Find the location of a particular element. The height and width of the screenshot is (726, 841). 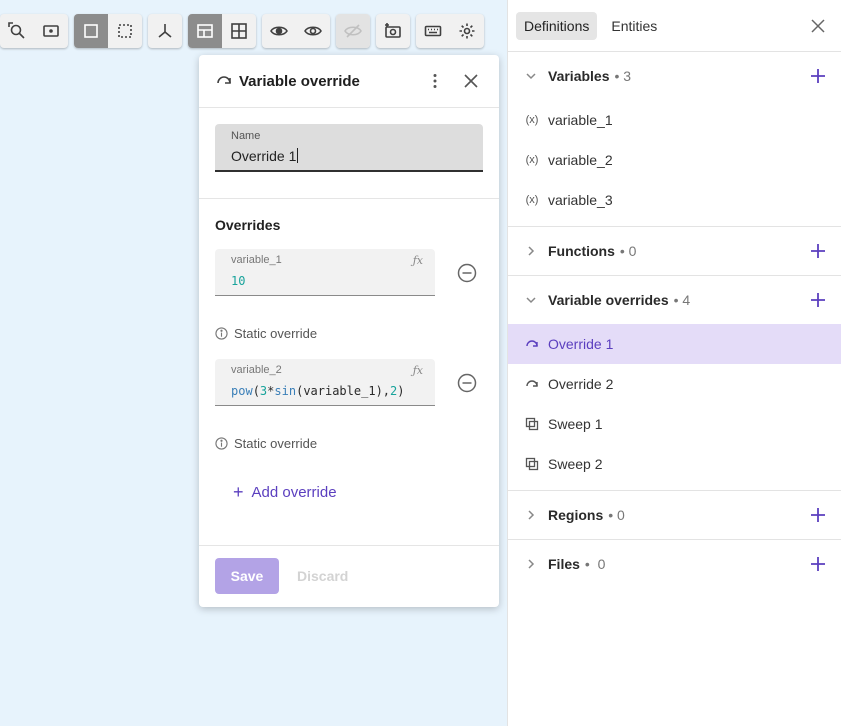

toolbar-group-camera is located at coordinates (393, 31).